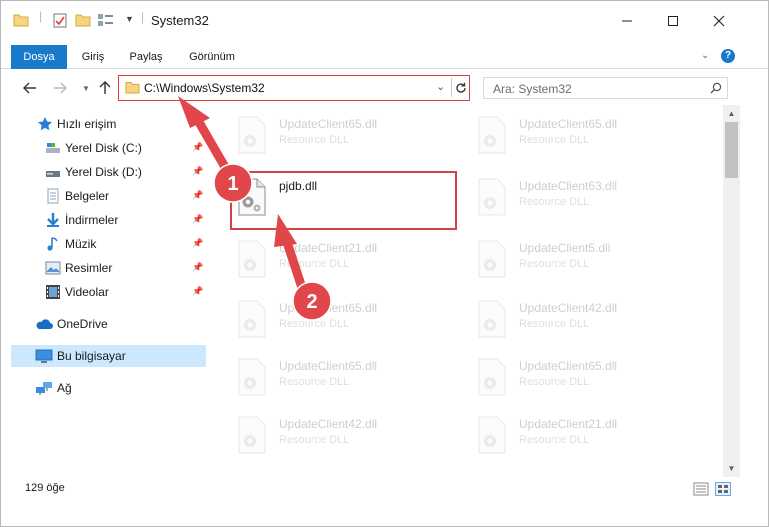 This screenshot has height=527, width=769. Describe the element at coordinates (731, 291) in the screenshot. I see `vertical-scrollbar: ▲ ▼` at that location.